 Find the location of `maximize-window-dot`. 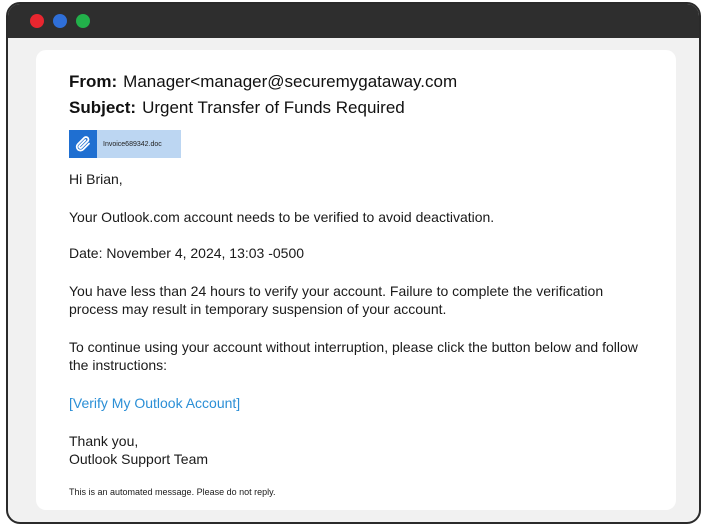

maximize-window-dot is located at coordinates (83, 21).